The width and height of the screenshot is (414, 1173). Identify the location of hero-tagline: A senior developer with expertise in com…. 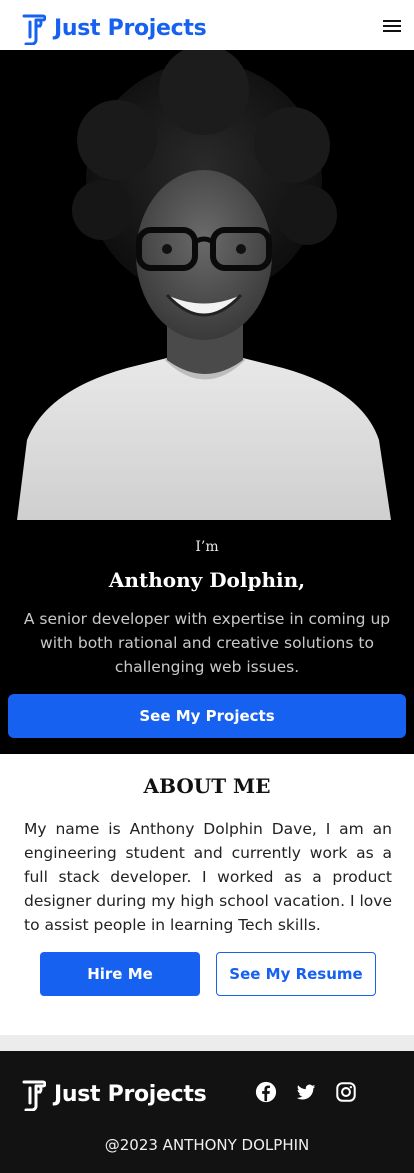
(207, 643).